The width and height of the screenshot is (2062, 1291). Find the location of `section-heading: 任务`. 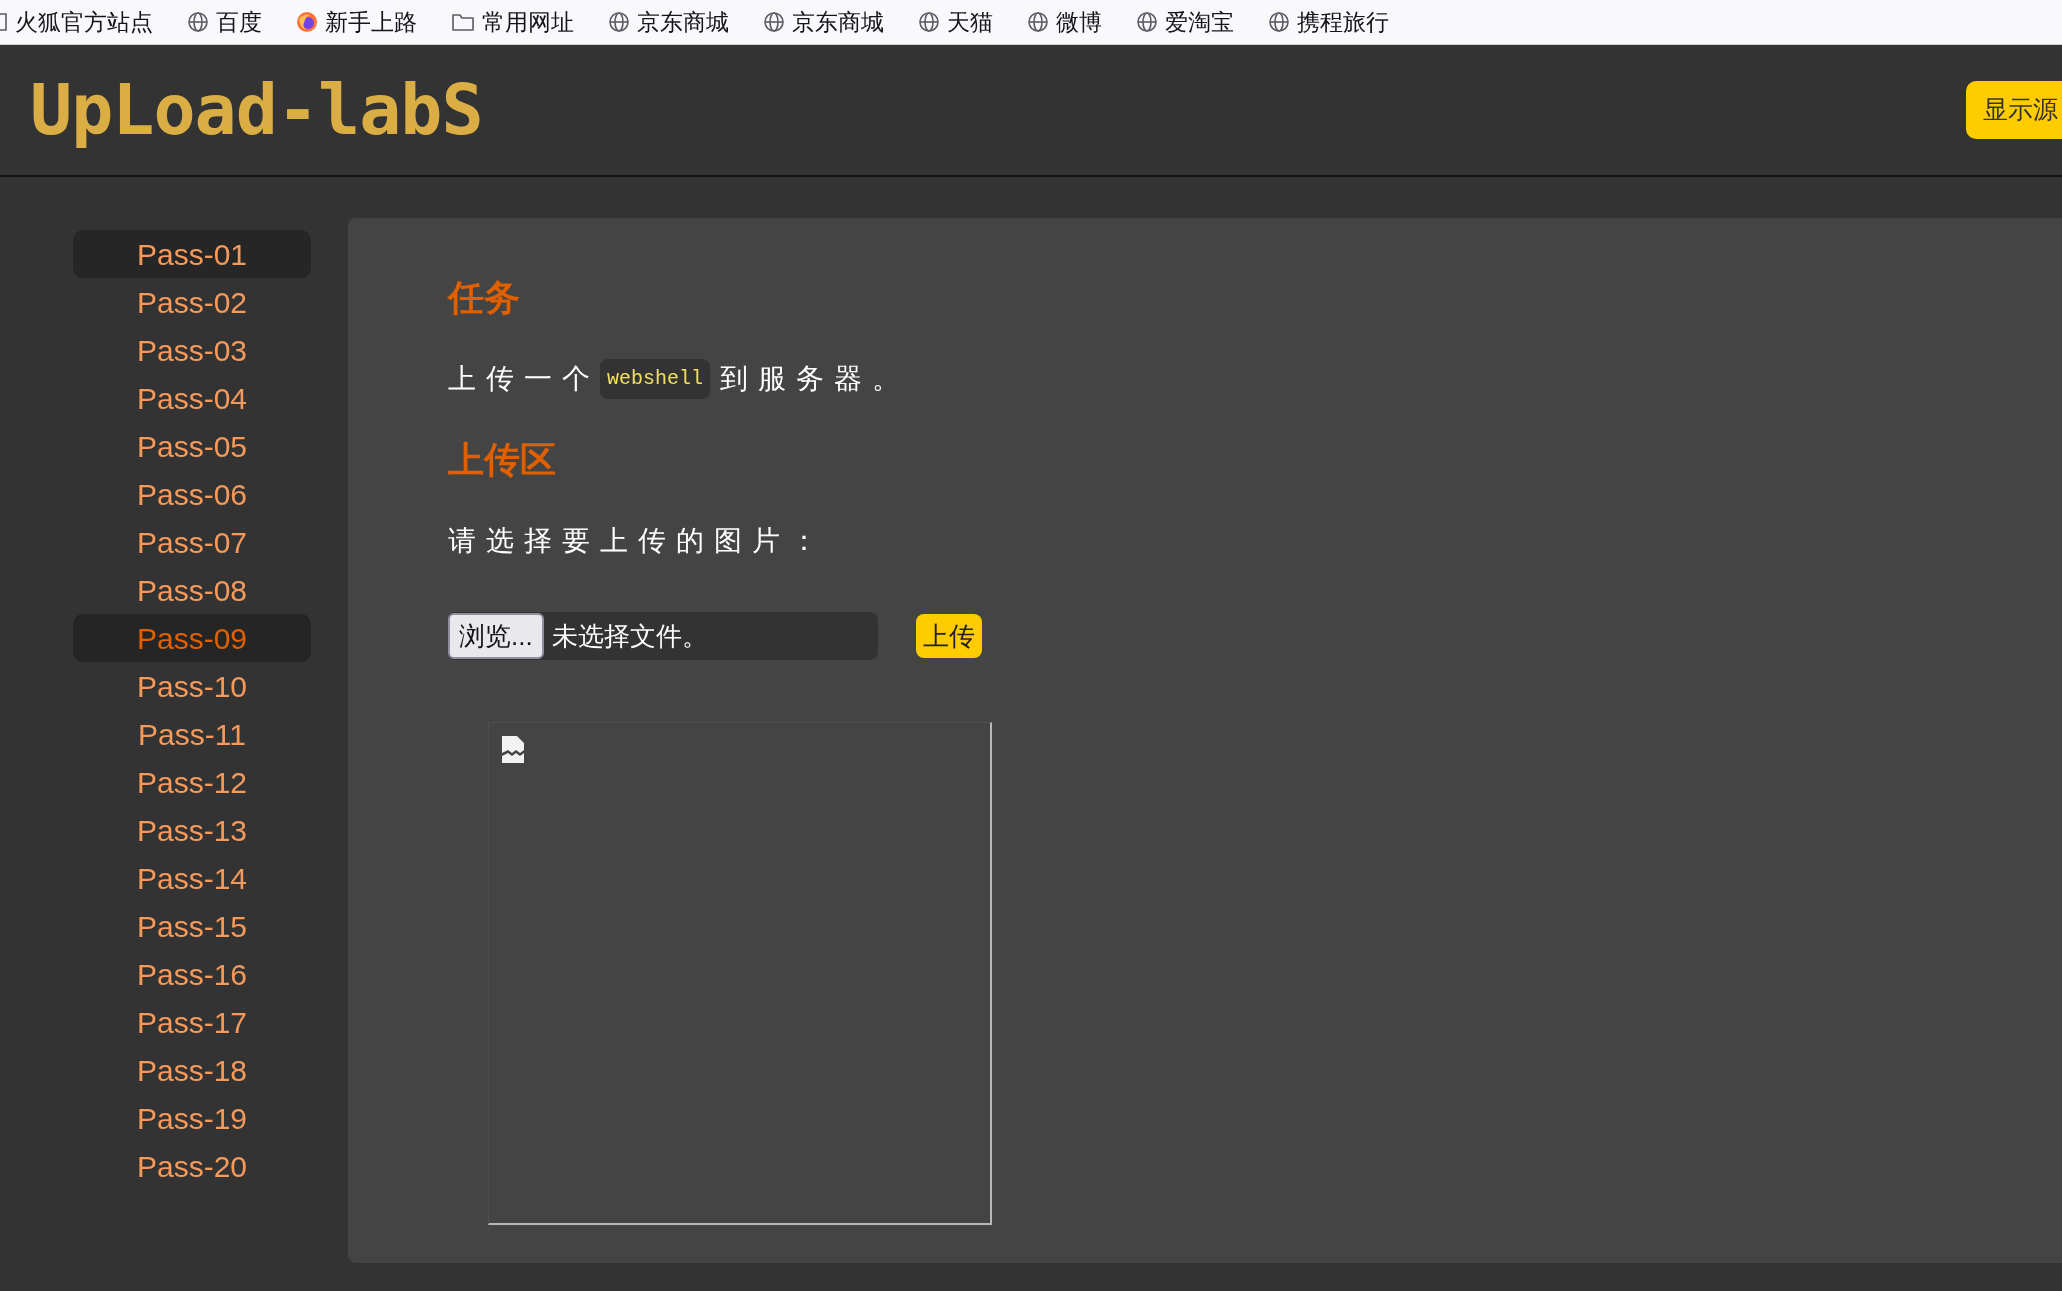

section-heading: 任务 is located at coordinates (484, 298).